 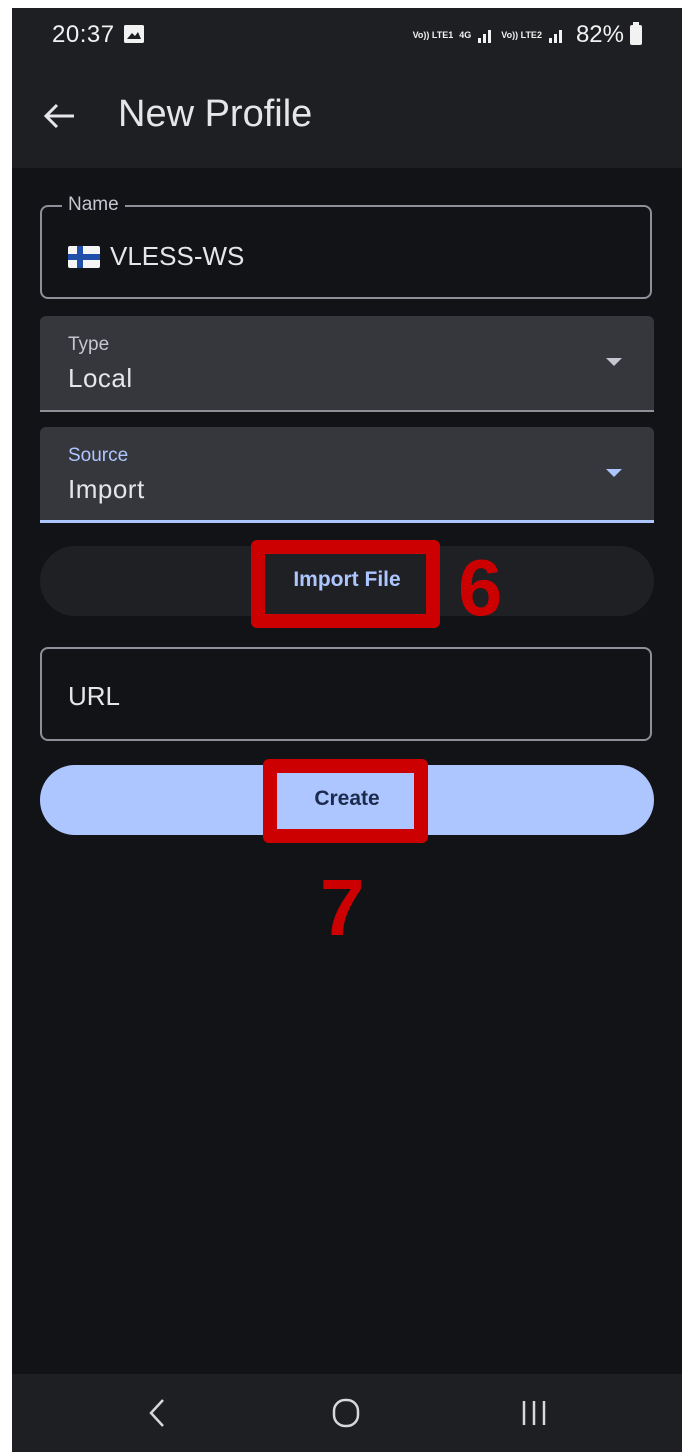 I want to click on nav-back-button, so click(x=158, y=1413).